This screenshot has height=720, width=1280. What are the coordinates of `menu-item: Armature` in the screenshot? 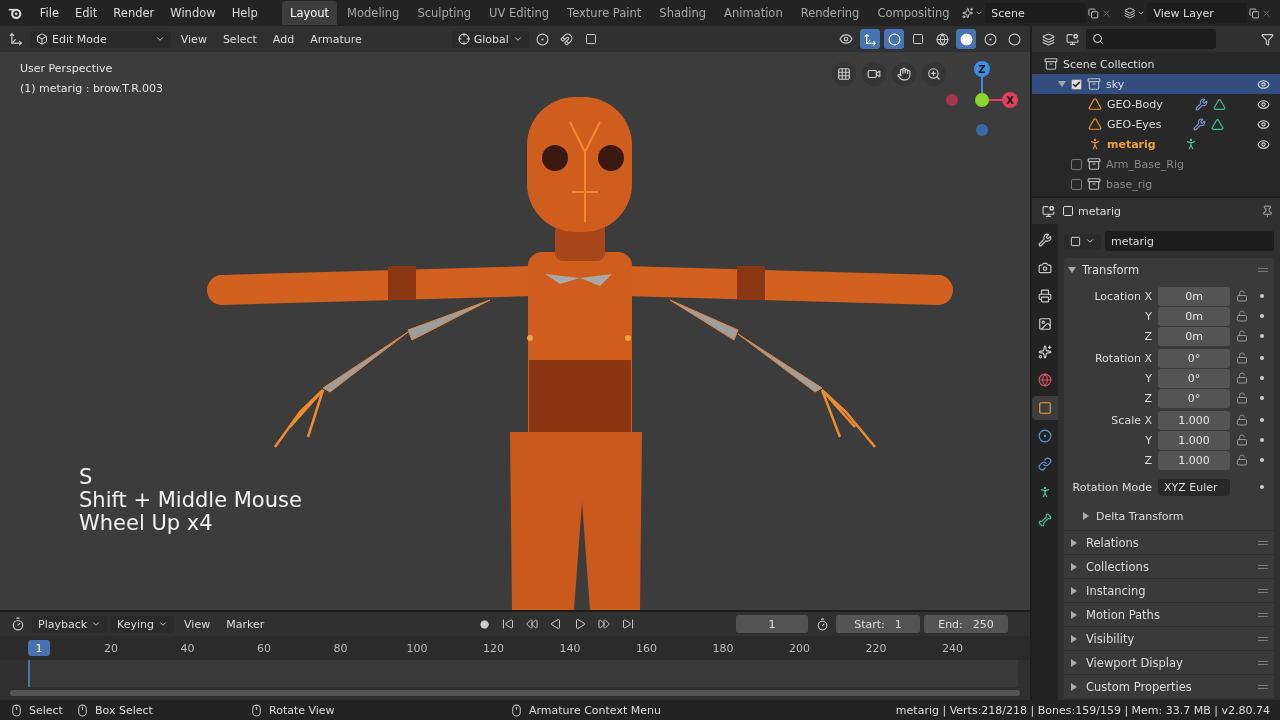 It's located at (336, 39).